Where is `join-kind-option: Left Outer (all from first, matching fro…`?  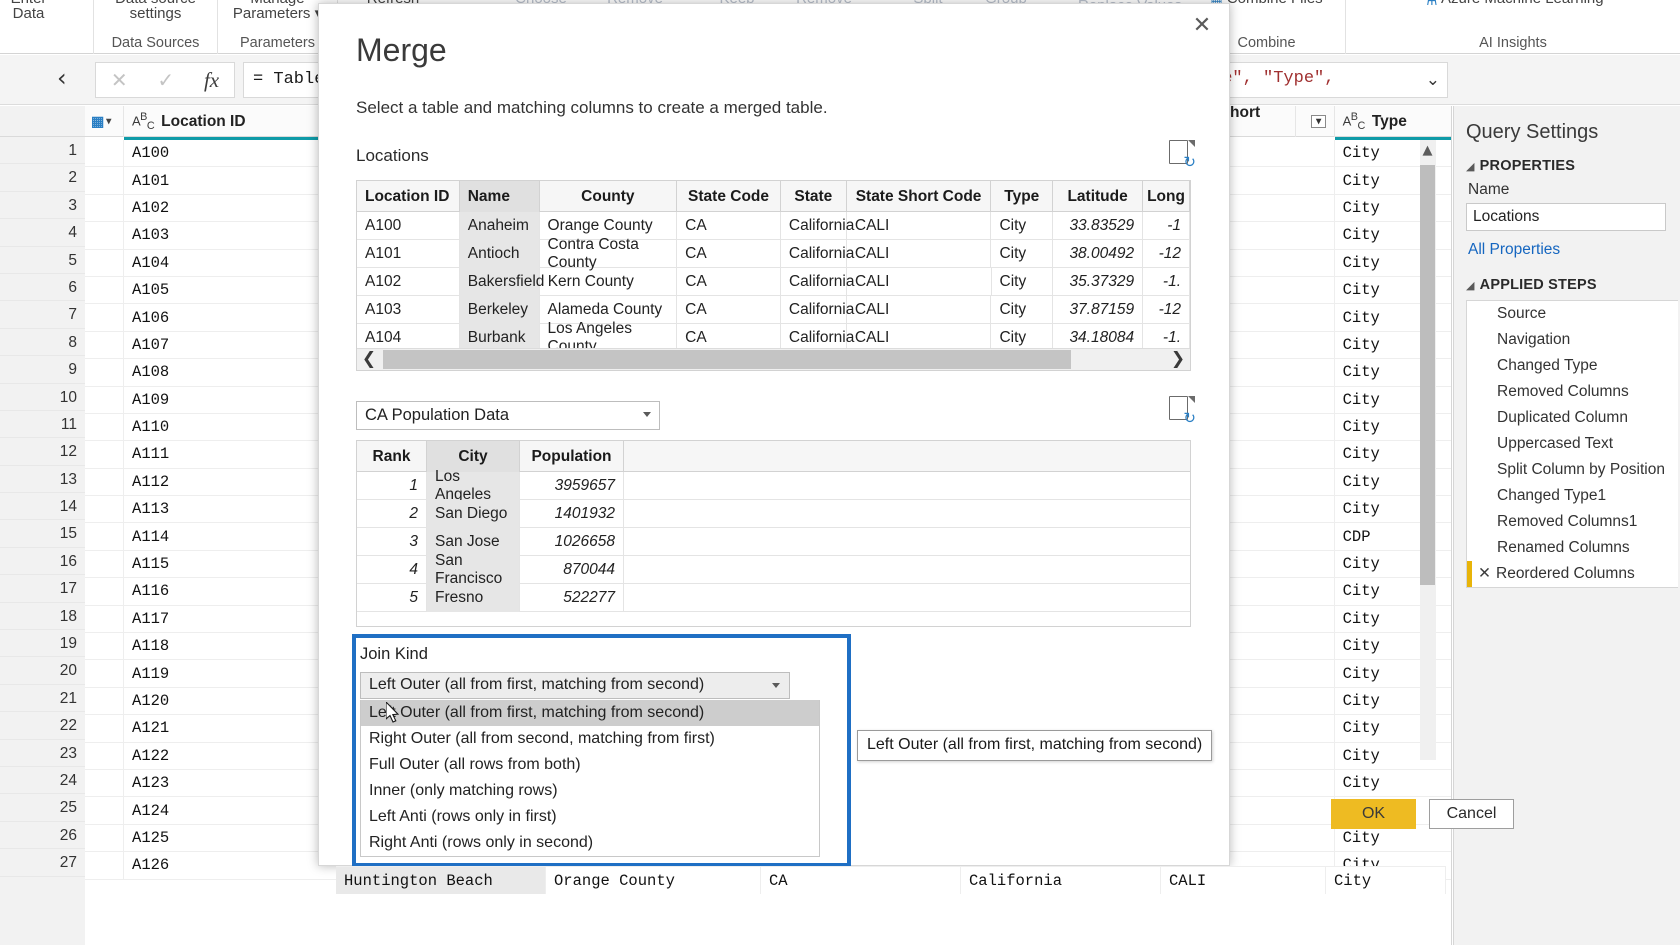 join-kind-option: Left Outer (all from first, matching fro… is located at coordinates (590, 713).